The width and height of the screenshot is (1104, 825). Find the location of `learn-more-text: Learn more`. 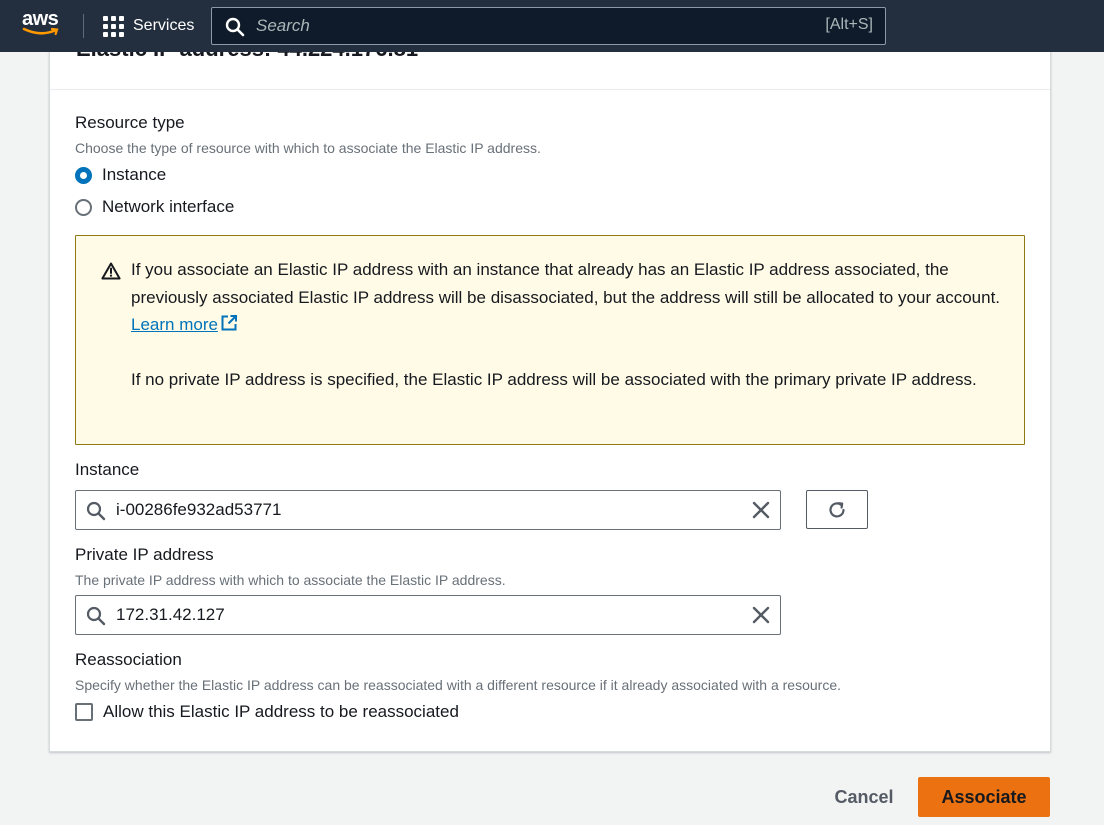

learn-more-text: Learn more is located at coordinates (174, 324).